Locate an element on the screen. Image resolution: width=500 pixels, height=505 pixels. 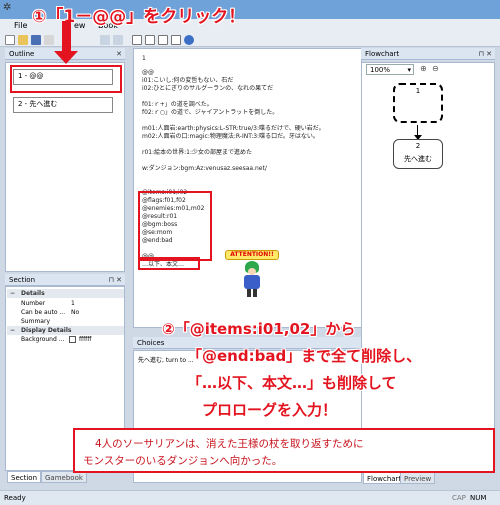
property-value: 1 is located at coordinates (73, 303).